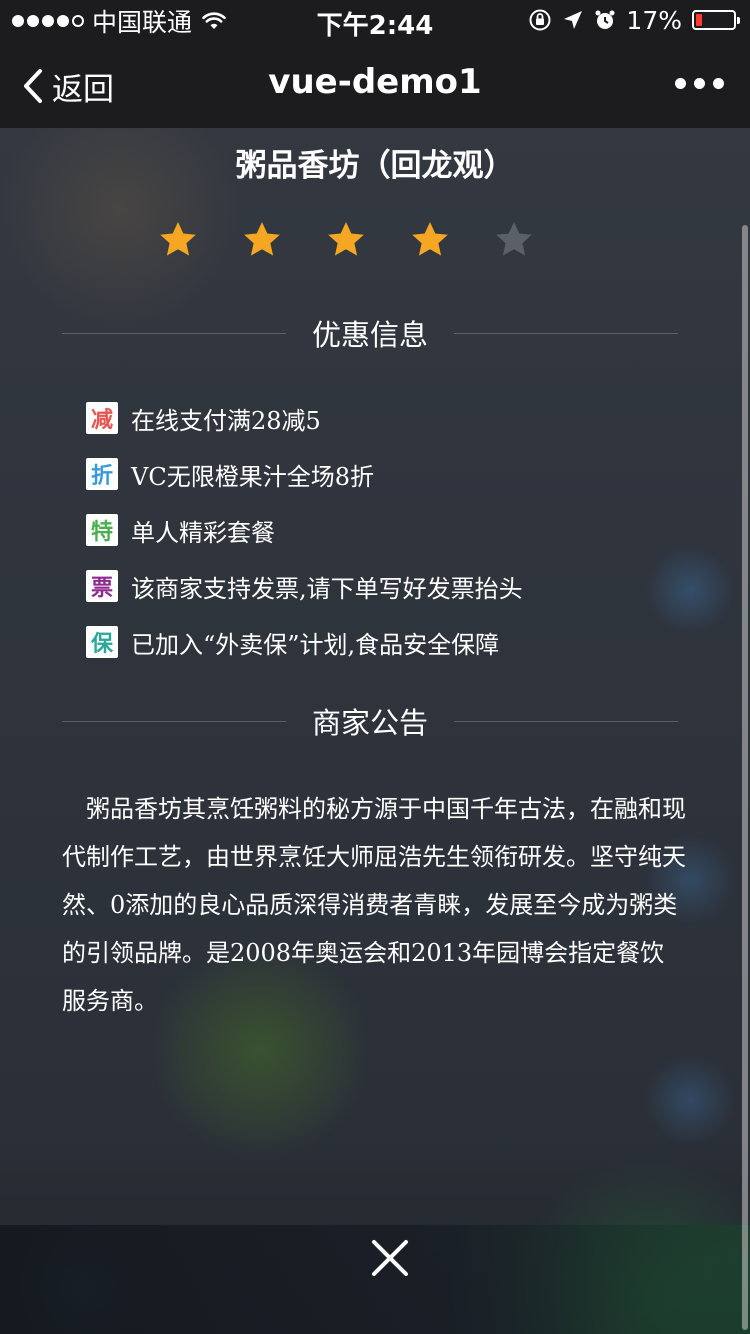  Describe the element at coordinates (745, 777) in the screenshot. I see `scrollbar` at that location.